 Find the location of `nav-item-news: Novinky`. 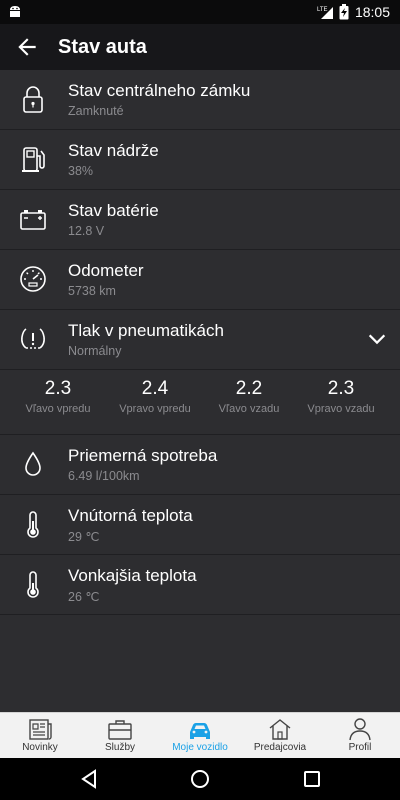

nav-item-news: Novinky is located at coordinates (40, 736).